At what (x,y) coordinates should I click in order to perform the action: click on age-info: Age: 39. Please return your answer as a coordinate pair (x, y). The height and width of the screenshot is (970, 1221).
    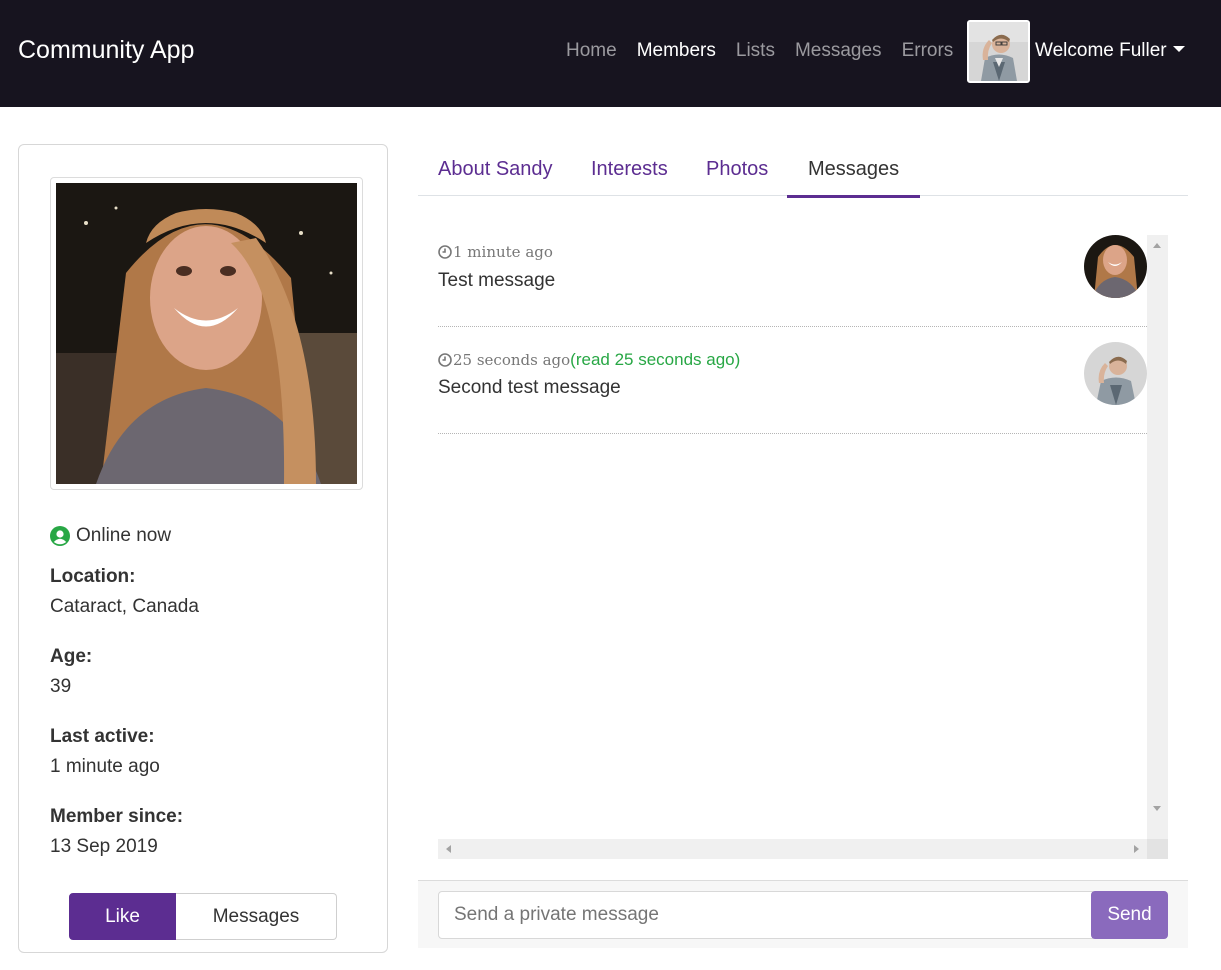
    Looking at the image, I should click on (210, 672).